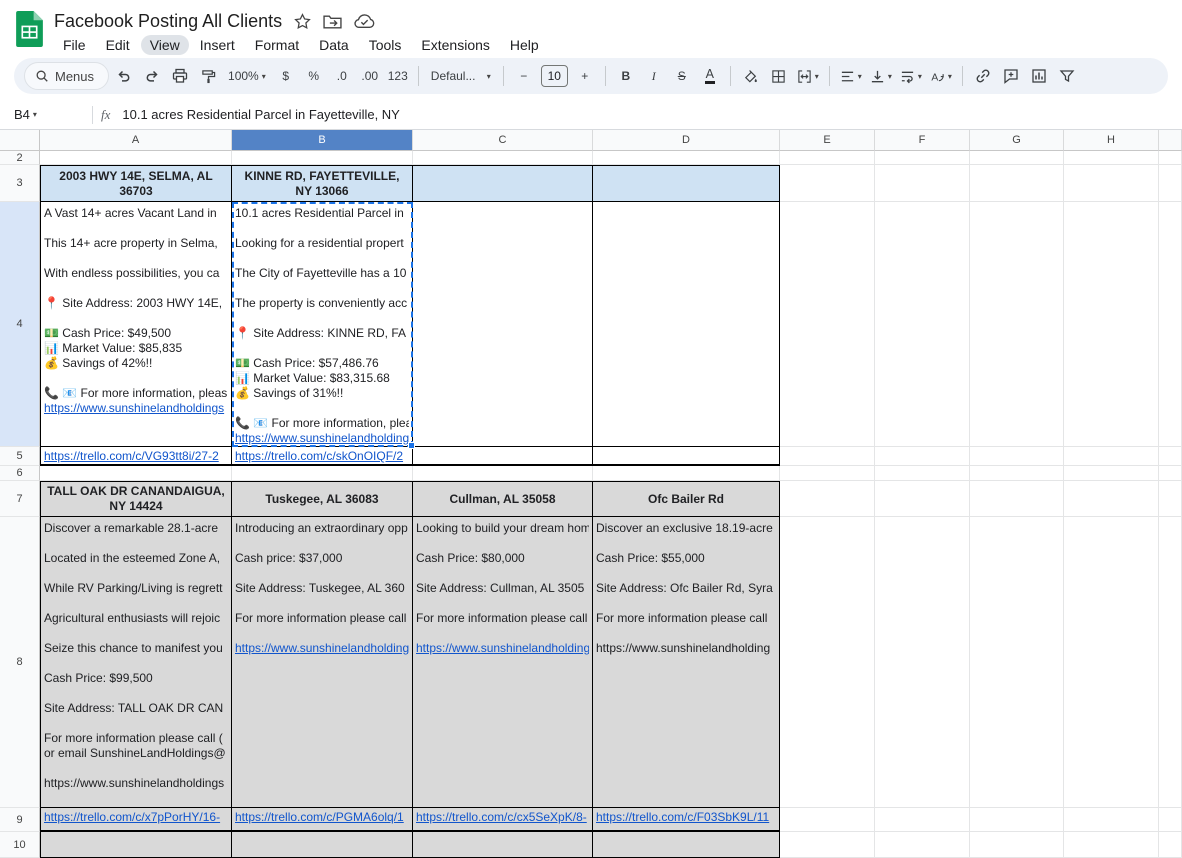 The width and height of the screenshot is (1182, 858). I want to click on cell-G6, so click(1017, 473).